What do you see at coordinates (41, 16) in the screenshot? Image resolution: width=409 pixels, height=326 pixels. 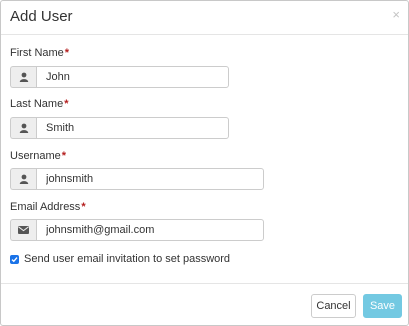 I see `dialog-title: Add User` at bounding box center [41, 16].